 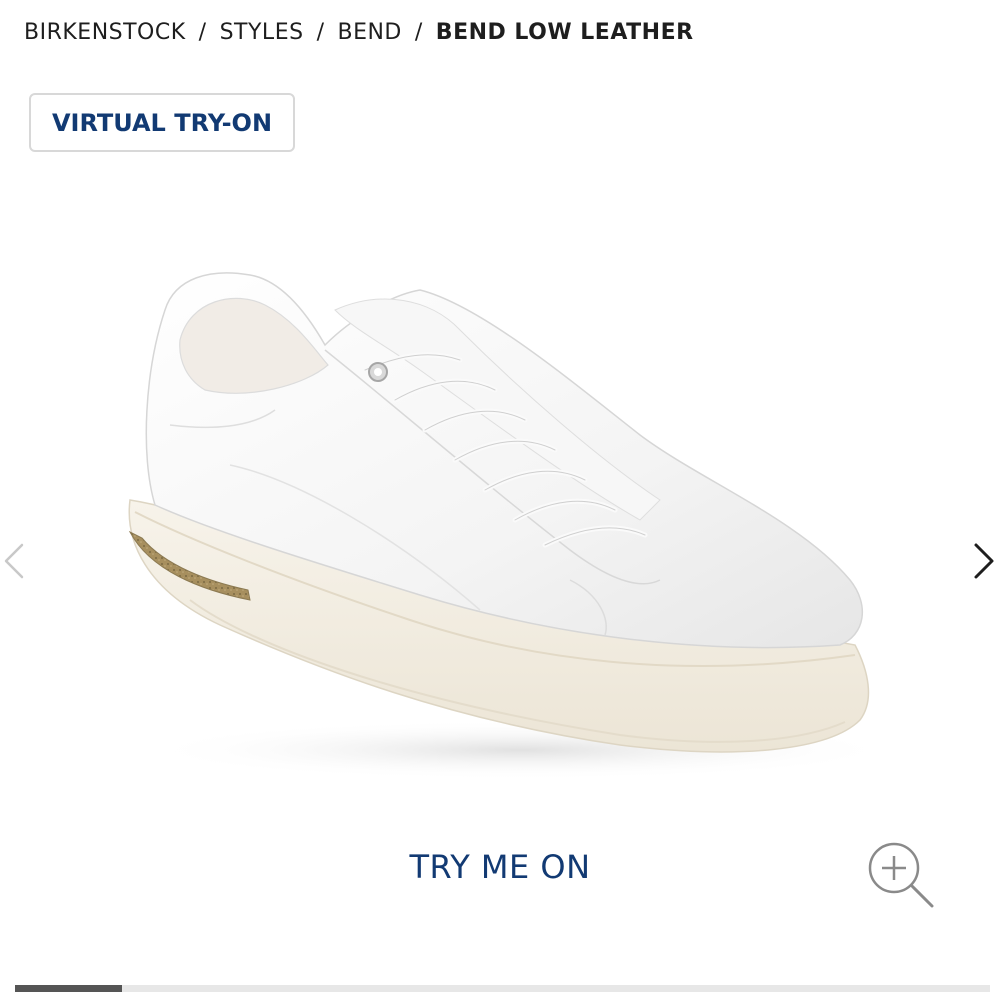 I want to click on chevron-right-icon, so click(x=981, y=561).